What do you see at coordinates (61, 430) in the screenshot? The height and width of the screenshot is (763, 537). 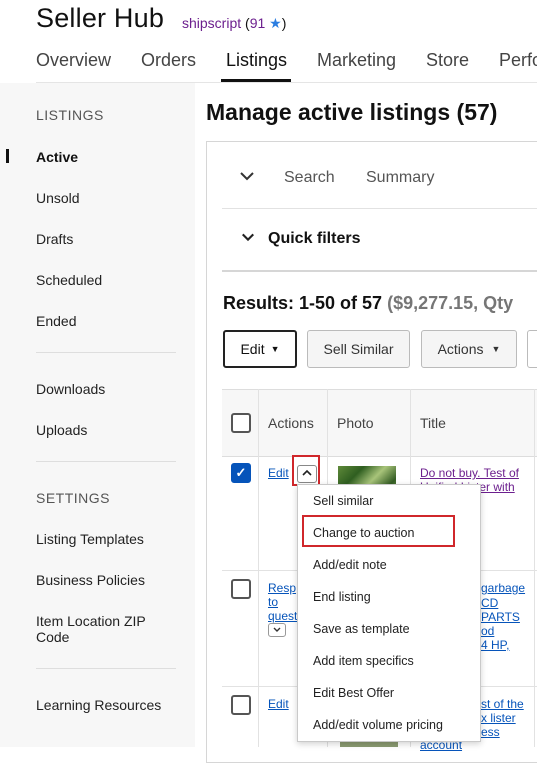 I see `sidebar-item-uploads: Uploads` at bounding box center [61, 430].